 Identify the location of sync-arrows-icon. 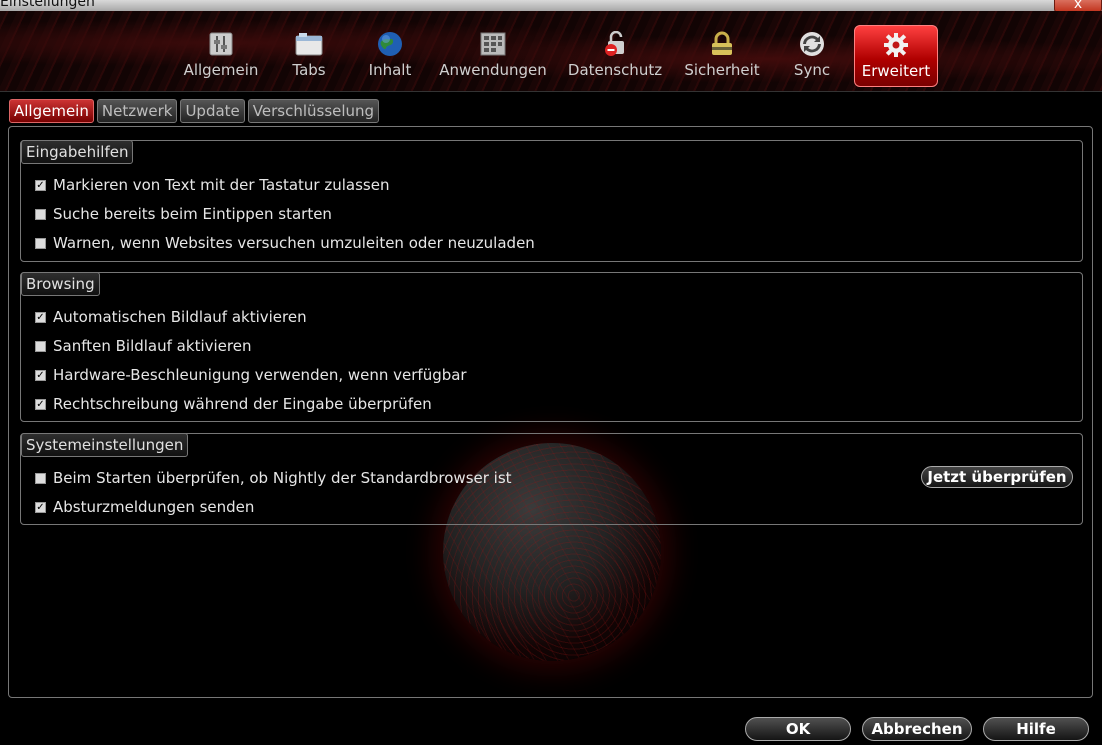
(812, 44).